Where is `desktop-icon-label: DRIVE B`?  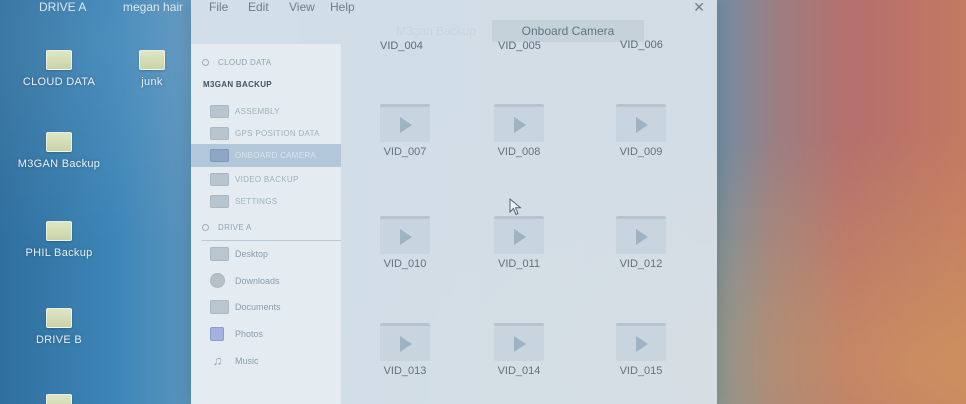 desktop-icon-label: DRIVE B is located at coordinates (59, 340).